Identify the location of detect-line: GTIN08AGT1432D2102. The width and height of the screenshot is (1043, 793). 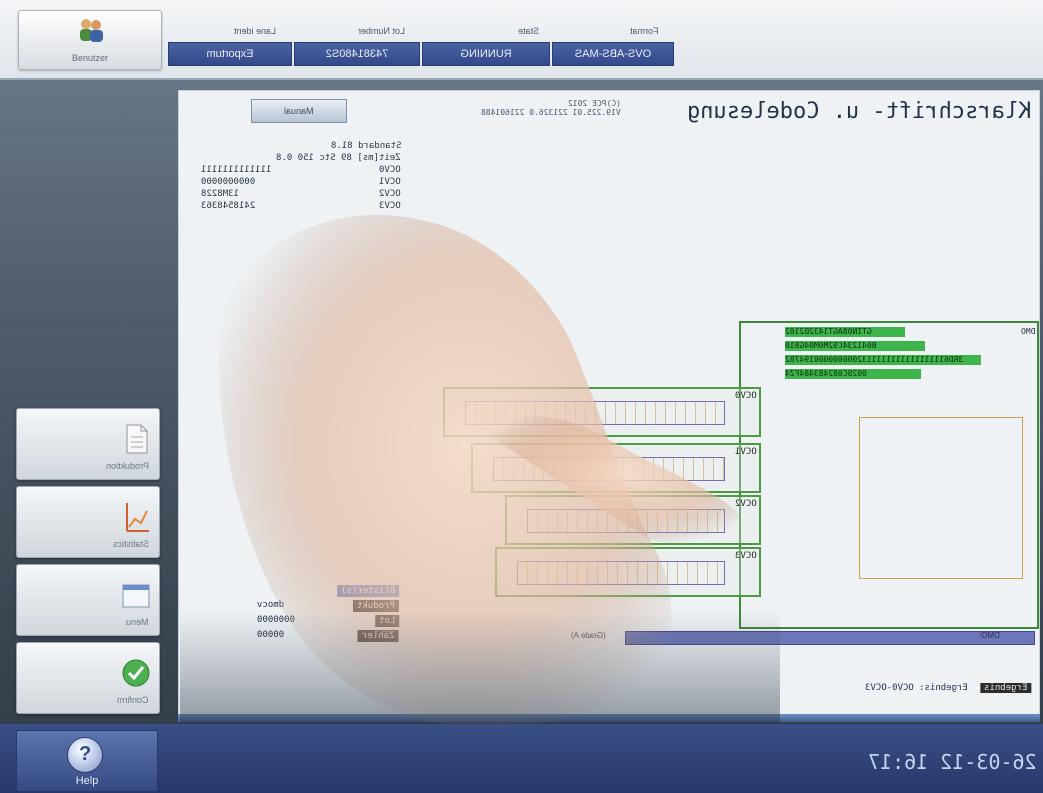
(845, 332).